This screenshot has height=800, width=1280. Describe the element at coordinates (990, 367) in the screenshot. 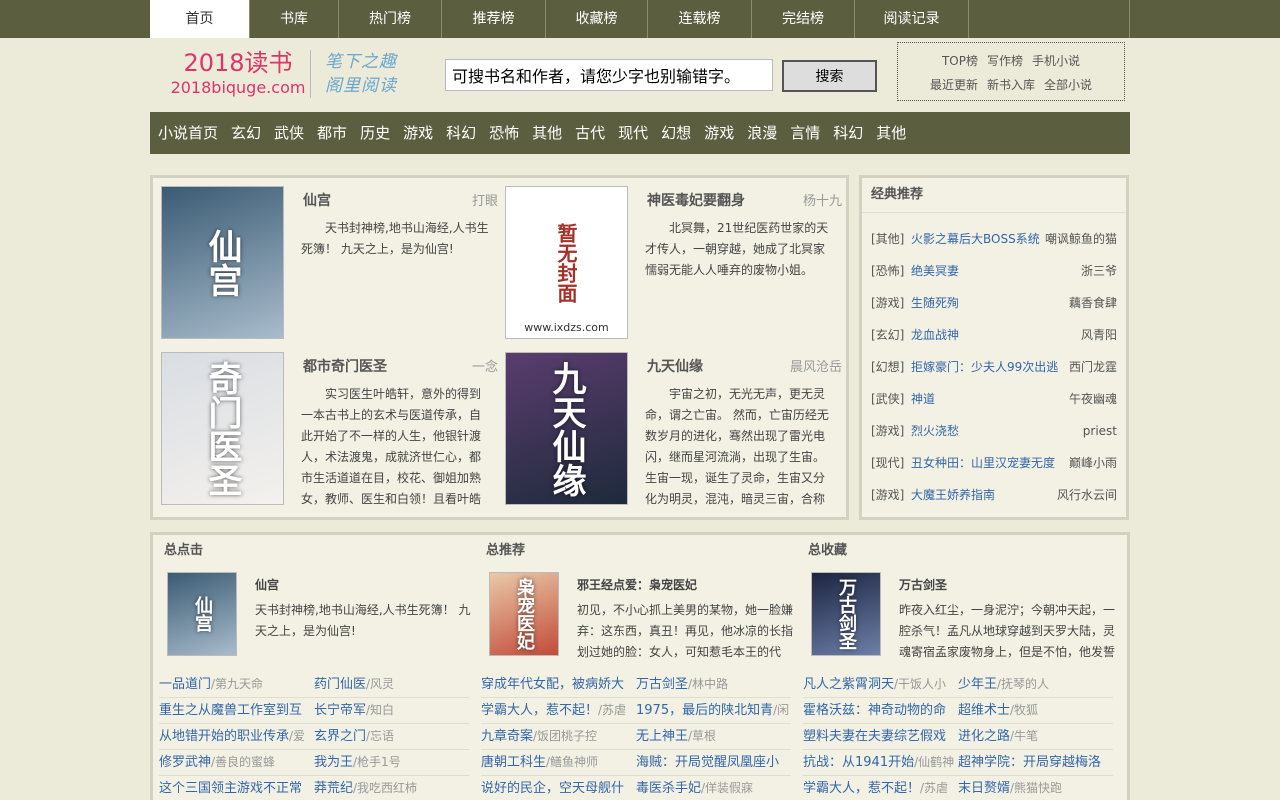

I see `item-book-link: 拒嫁豪门：少夫人99次出逃` at that location.